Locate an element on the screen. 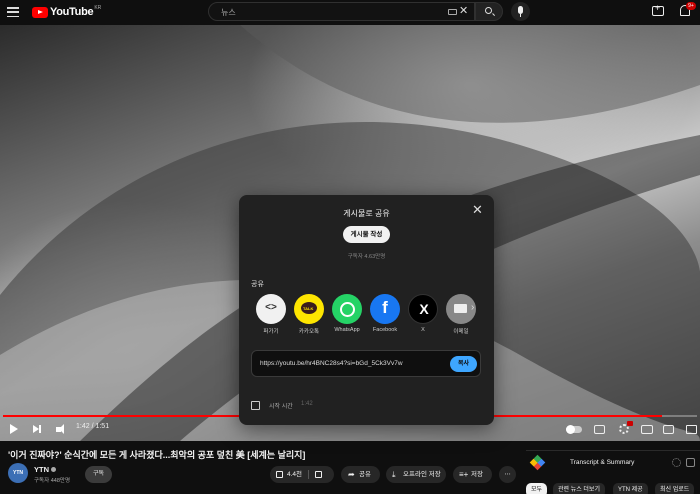  search-icon is located at coordinates (488, 10).